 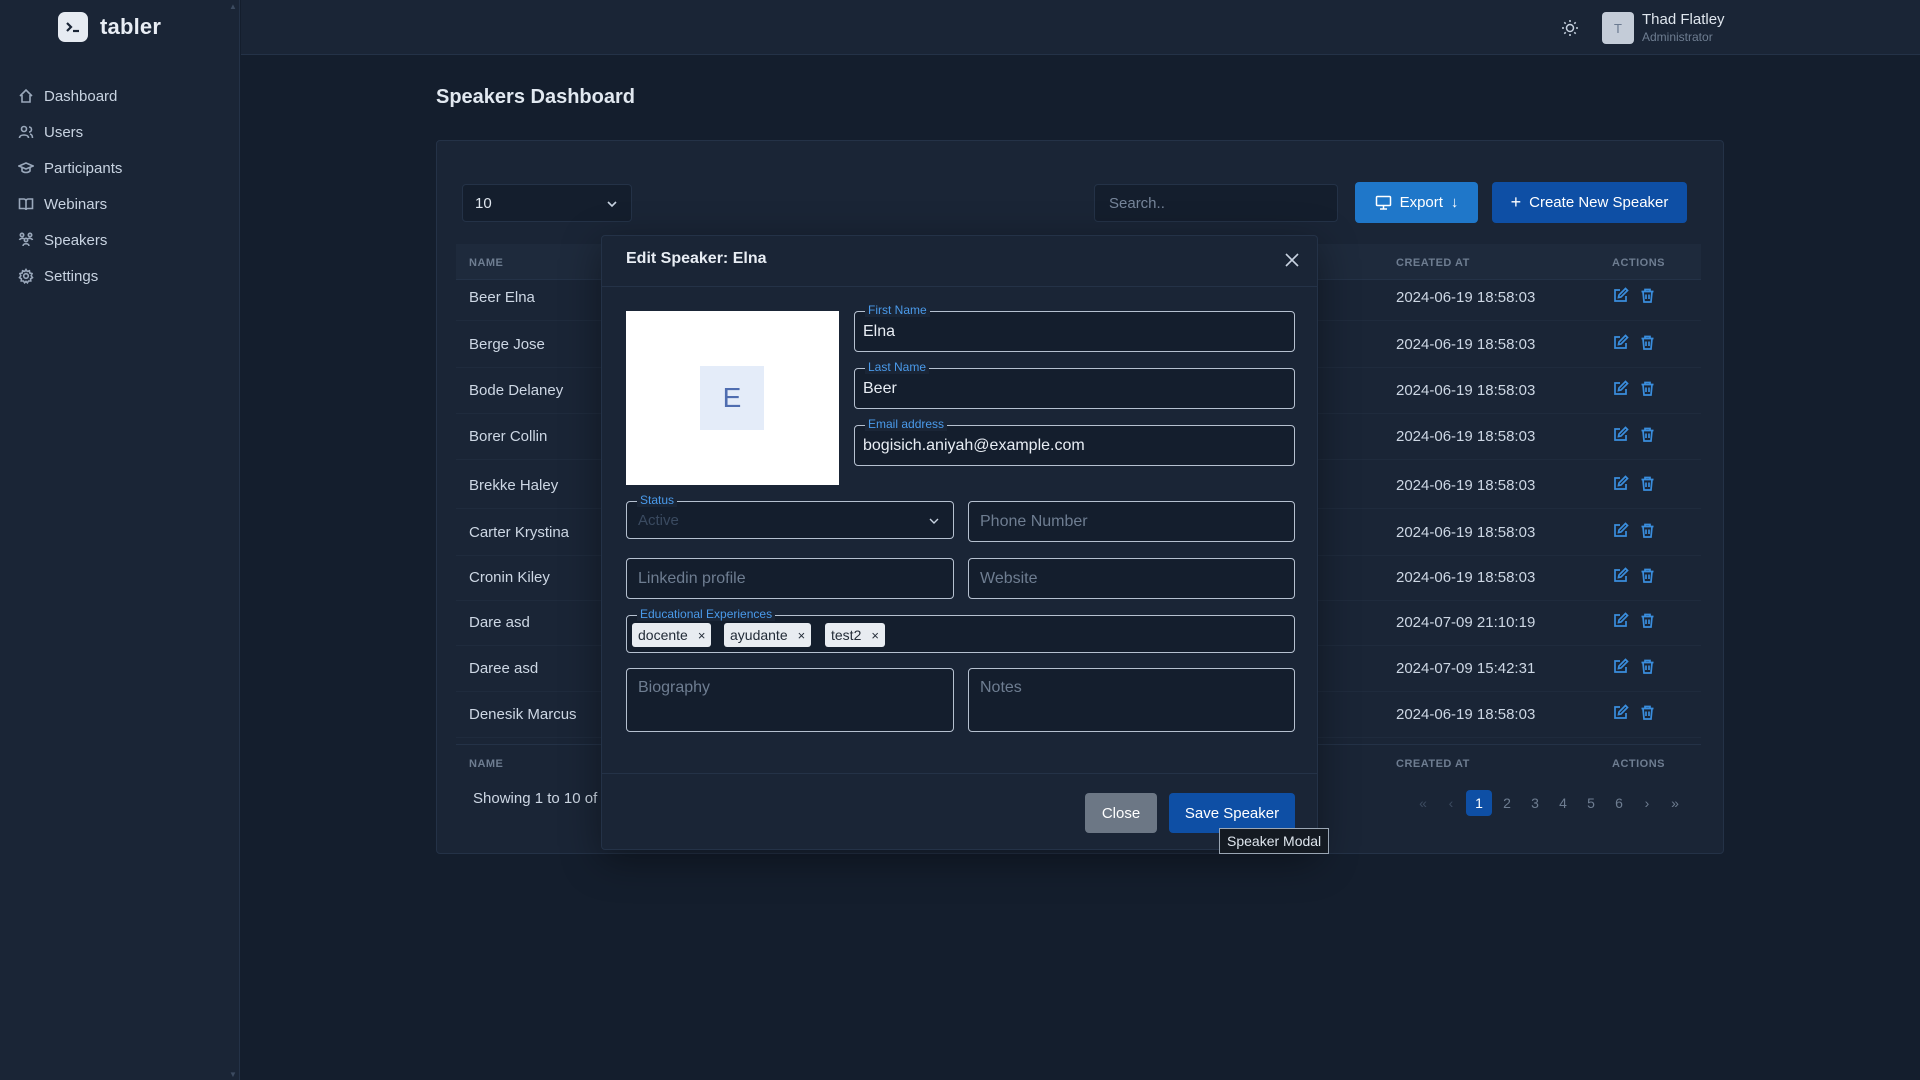 What do you see at coordinates (1516, 202) in the screenshot?
I see `plus-icon: +` at bounding box center [1516, 202].